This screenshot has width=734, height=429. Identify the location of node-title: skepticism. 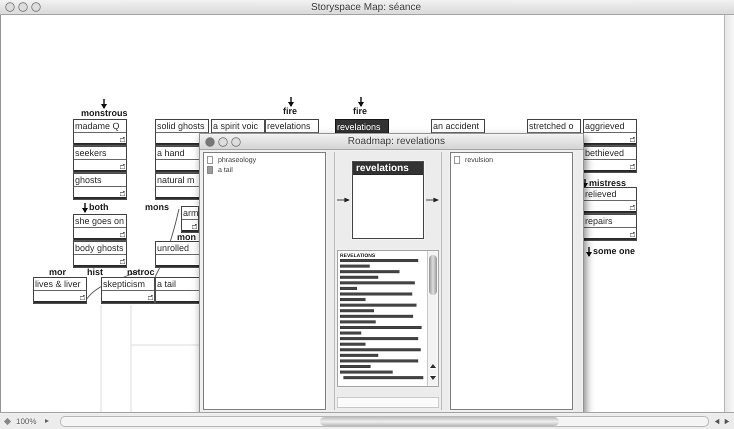
(128, 284).